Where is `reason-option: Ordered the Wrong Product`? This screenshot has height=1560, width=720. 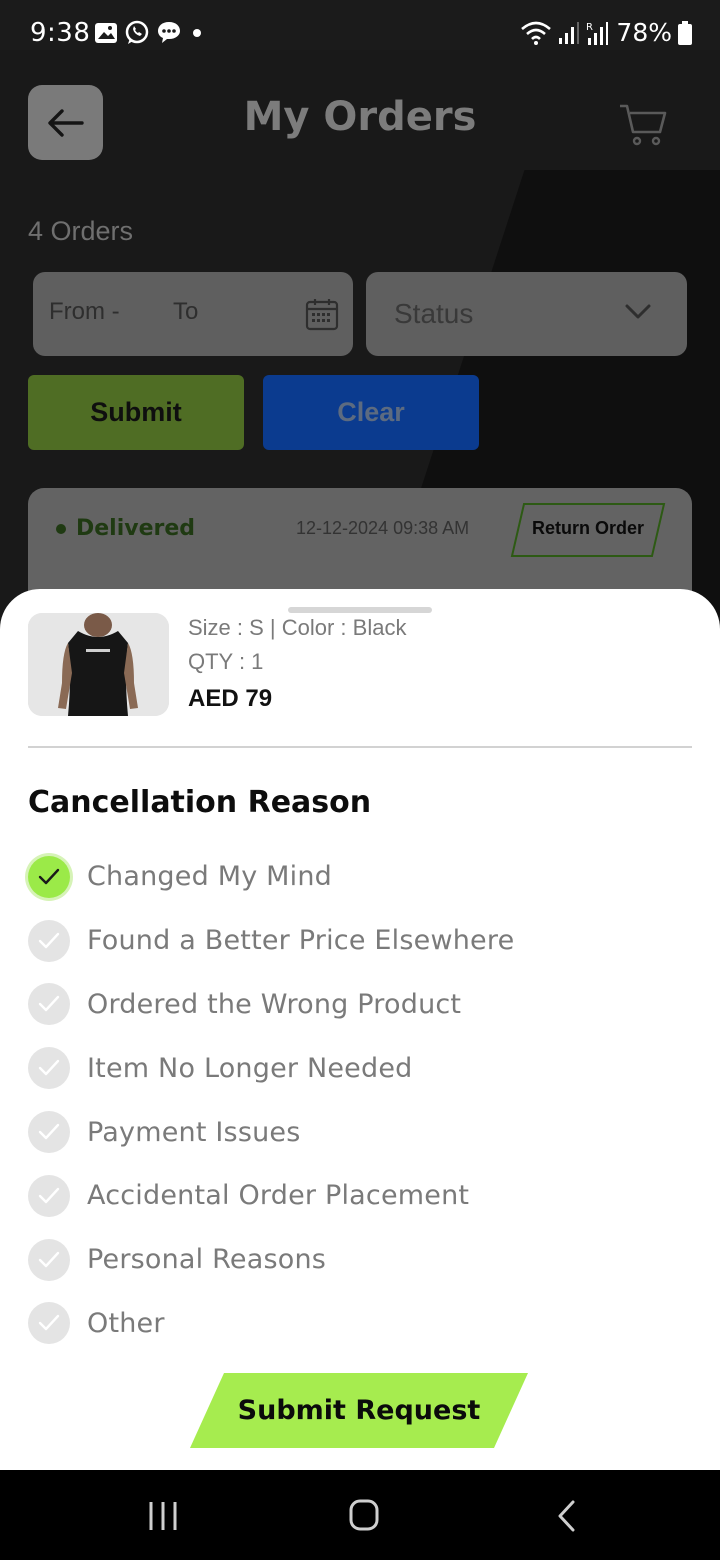
reason-option: Ordered the Wrong Product is located at coordinates (360, 1005).